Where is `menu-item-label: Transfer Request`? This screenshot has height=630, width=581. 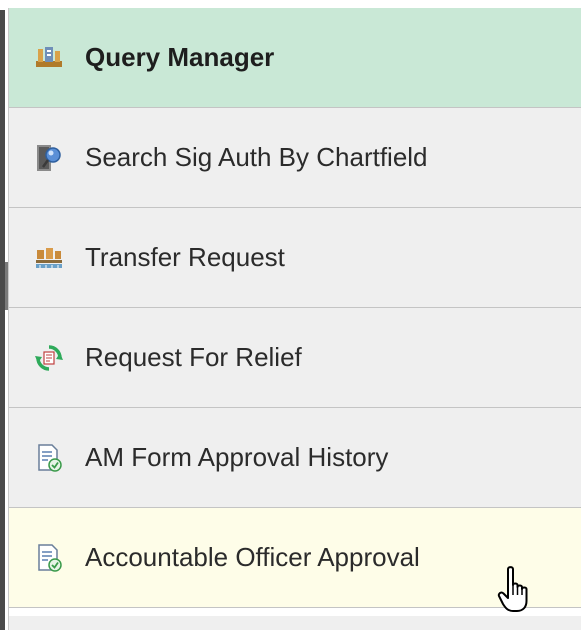 menu-item-label: Transfer Request is located at coordinates (185, 257).